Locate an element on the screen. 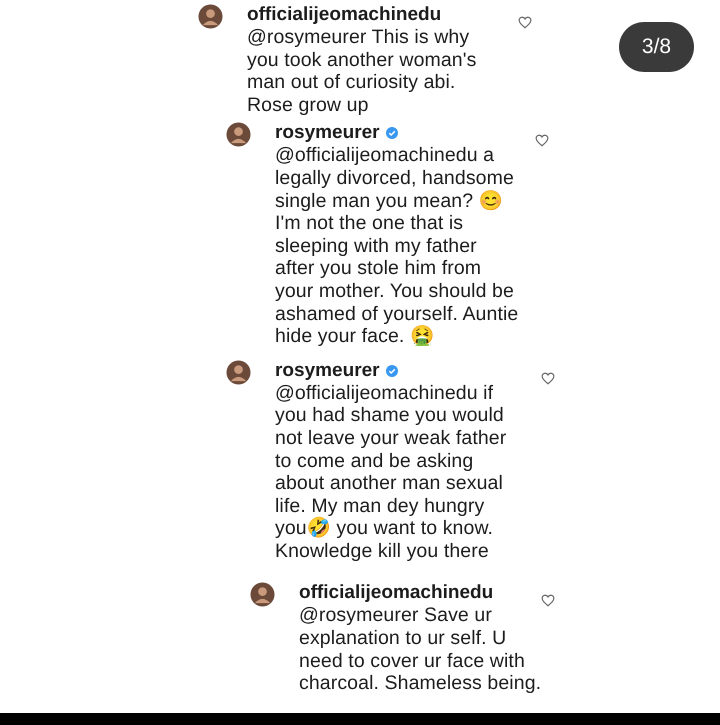  page-indicator: 3/8 is located at coordinates (656, 47).